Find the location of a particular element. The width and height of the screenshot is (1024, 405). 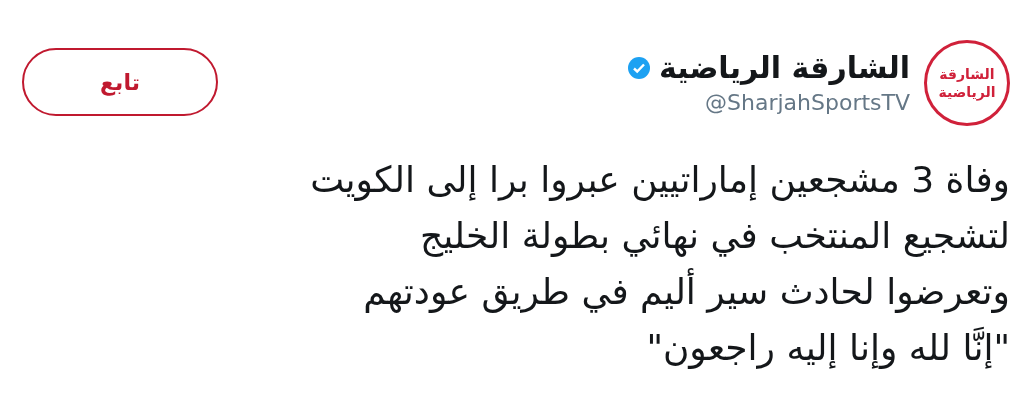

account-name: الشارقة الرياضية is located at coordinates (784, 68).